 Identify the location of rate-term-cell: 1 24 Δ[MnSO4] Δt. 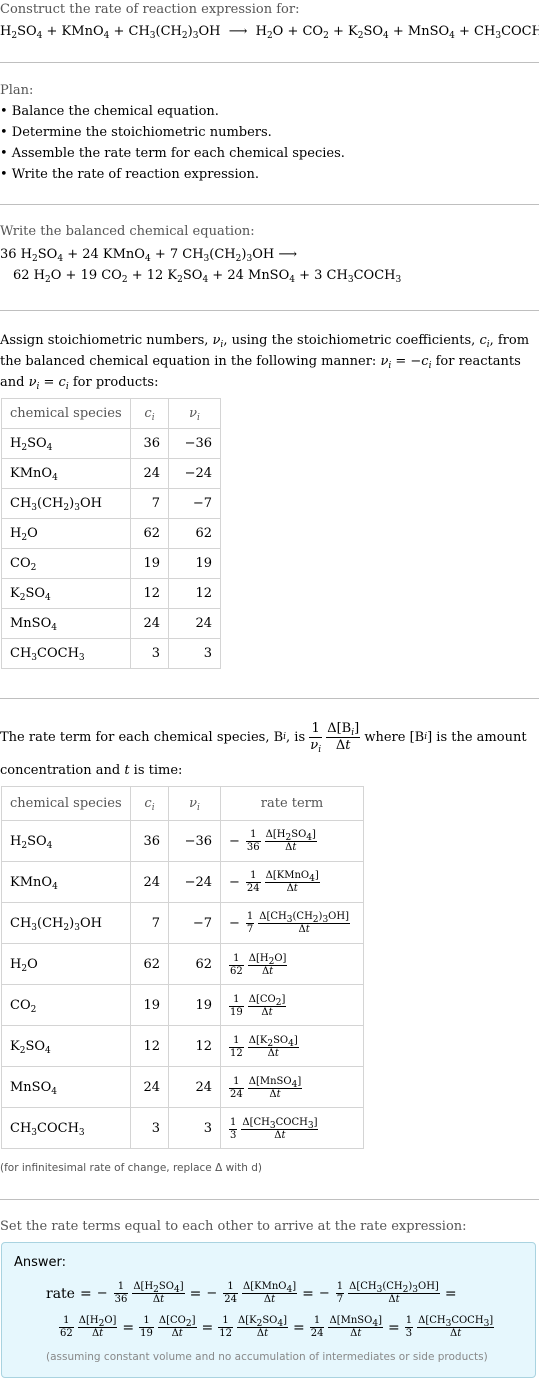
(292, 1087).